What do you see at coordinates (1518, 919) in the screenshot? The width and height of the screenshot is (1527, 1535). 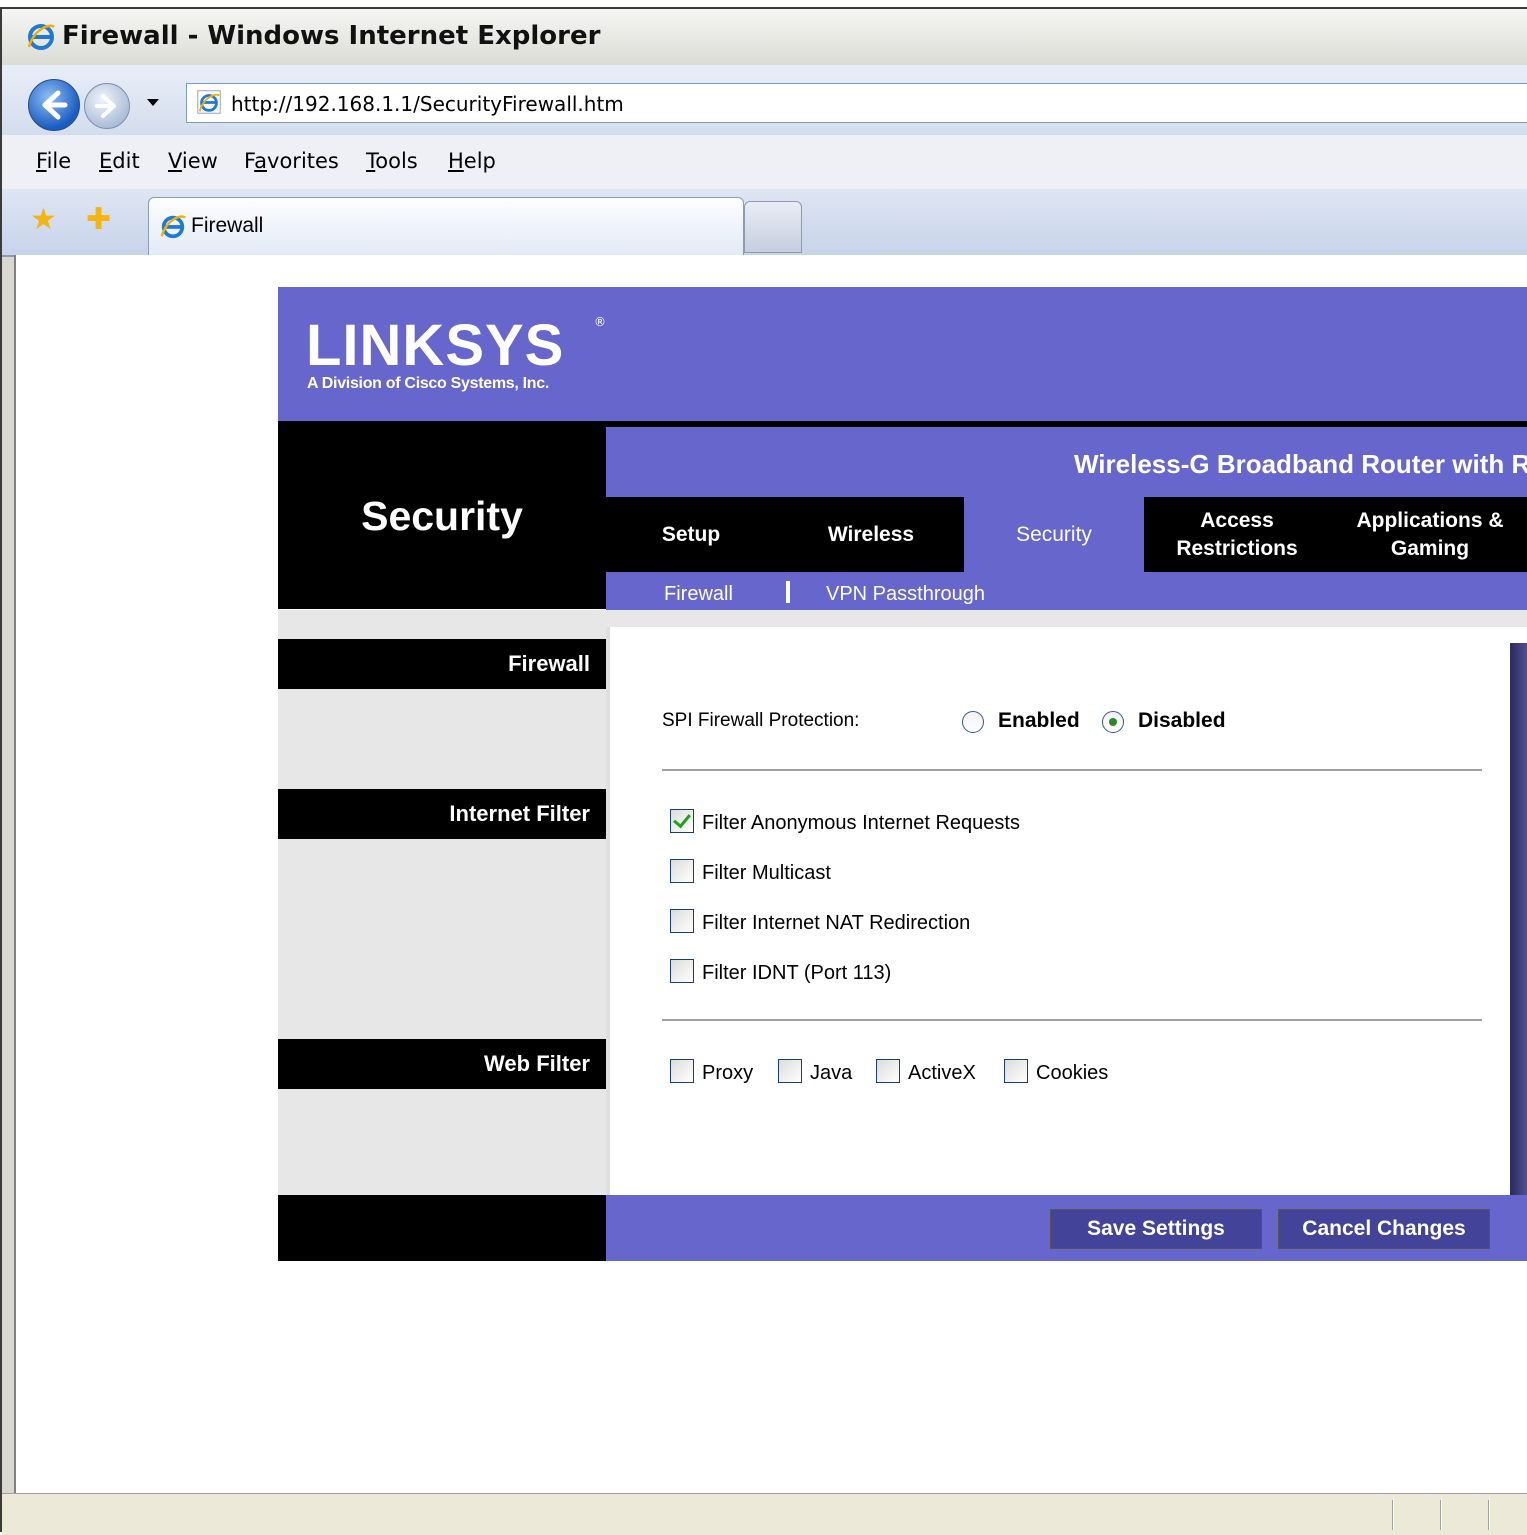 I see `right-shadow-bar` at bounding box center [1518, 919].